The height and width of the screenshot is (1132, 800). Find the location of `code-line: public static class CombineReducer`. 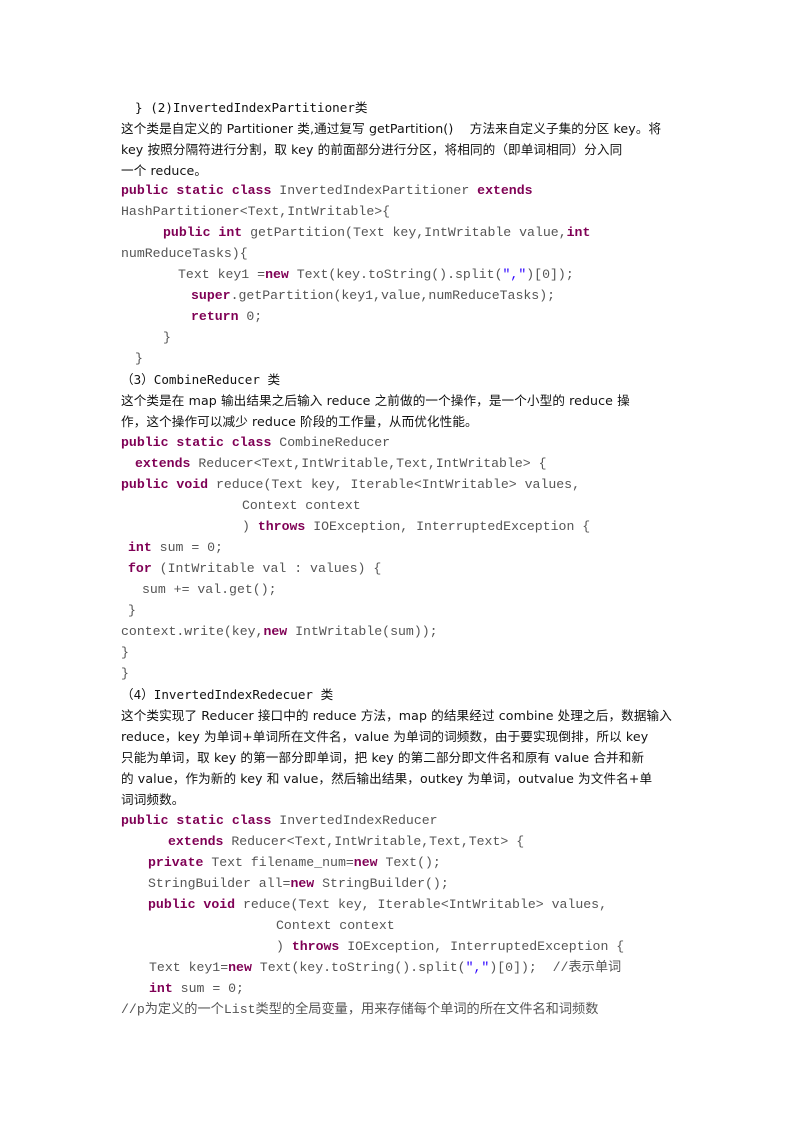

code-line: public static class CombineReducer is located at coordinates (255, 443).